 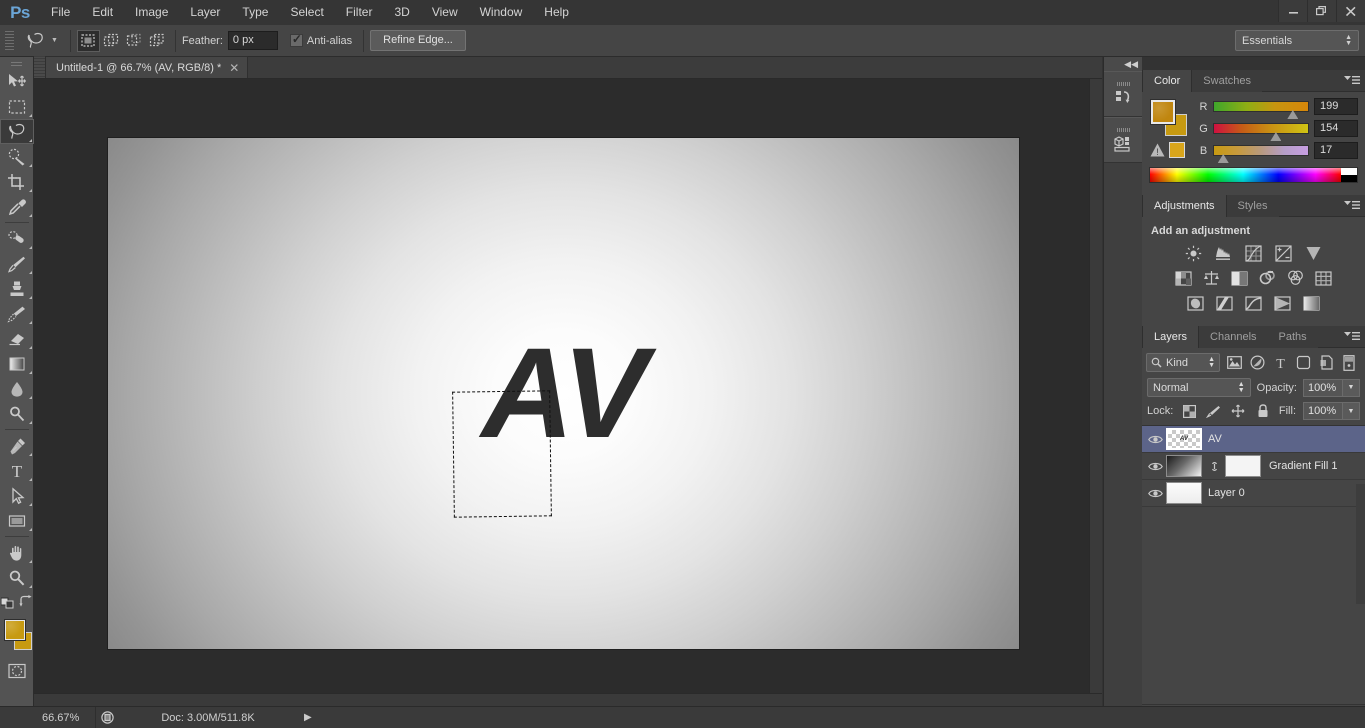 I want to click on fill-chevron-down-icon: ▼, so click(x=1351, y=411).